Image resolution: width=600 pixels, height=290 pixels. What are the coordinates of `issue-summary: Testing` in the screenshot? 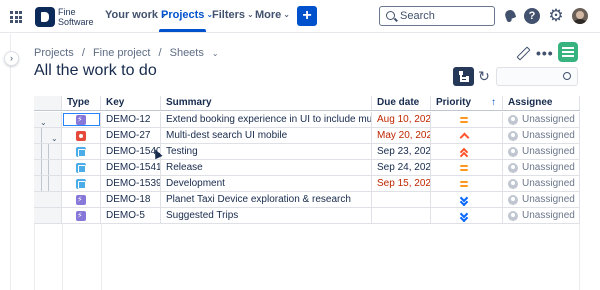 It's located at (266, 151).